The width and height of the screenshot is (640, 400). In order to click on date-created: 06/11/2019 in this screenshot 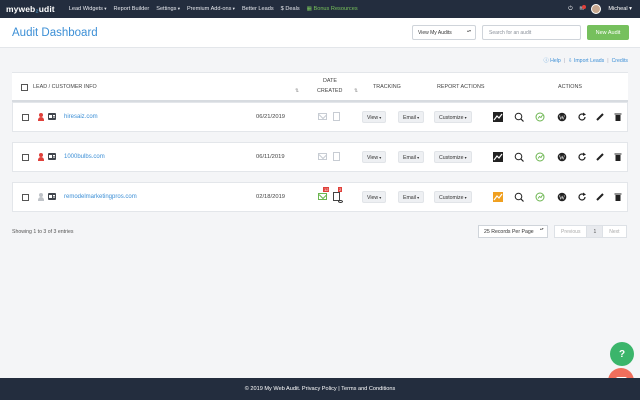, I will do `click(270, 157)`.